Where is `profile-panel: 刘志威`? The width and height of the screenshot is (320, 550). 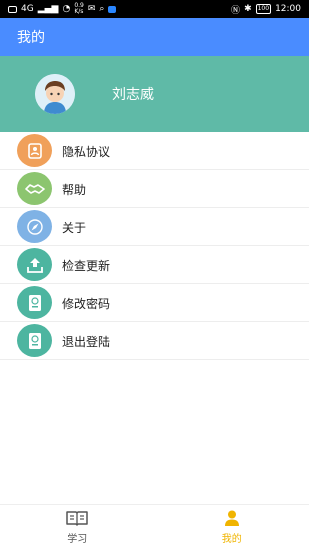
profile-panel: 刘志威 is located at coordinates (154, 94).